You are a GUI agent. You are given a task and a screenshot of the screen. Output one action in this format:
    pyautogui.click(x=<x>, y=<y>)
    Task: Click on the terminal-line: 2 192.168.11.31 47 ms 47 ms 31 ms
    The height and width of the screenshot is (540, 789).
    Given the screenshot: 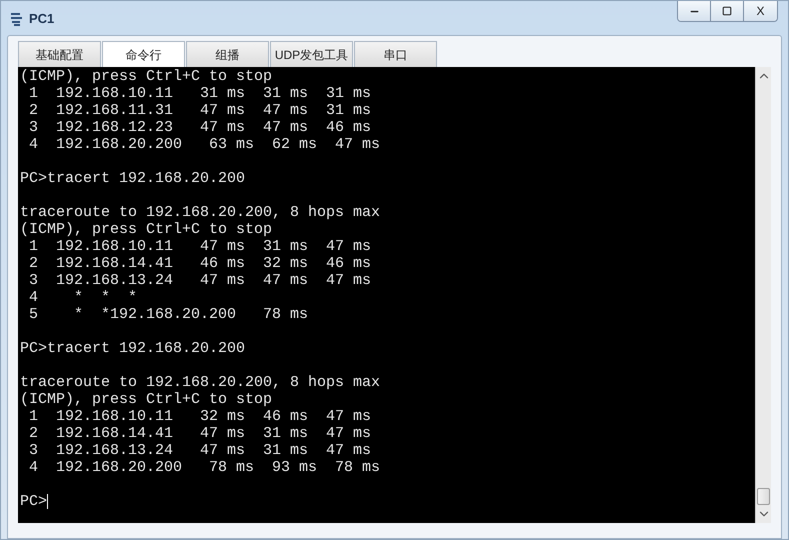 What is the action you would take?
    pyautogui.click(x=200, y=110)
    